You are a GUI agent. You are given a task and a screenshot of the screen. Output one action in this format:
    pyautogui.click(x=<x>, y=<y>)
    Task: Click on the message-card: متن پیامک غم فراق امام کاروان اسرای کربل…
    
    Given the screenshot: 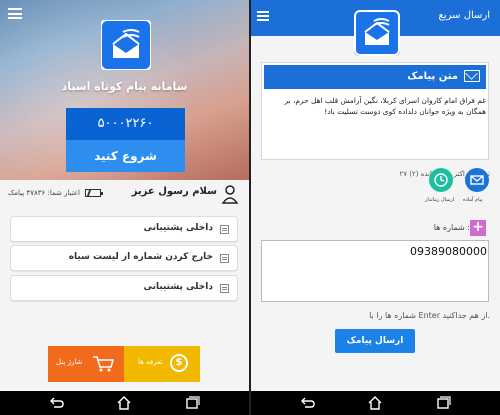 What is the action you would take?
    pyautogui.click(x=375, y=111)
    